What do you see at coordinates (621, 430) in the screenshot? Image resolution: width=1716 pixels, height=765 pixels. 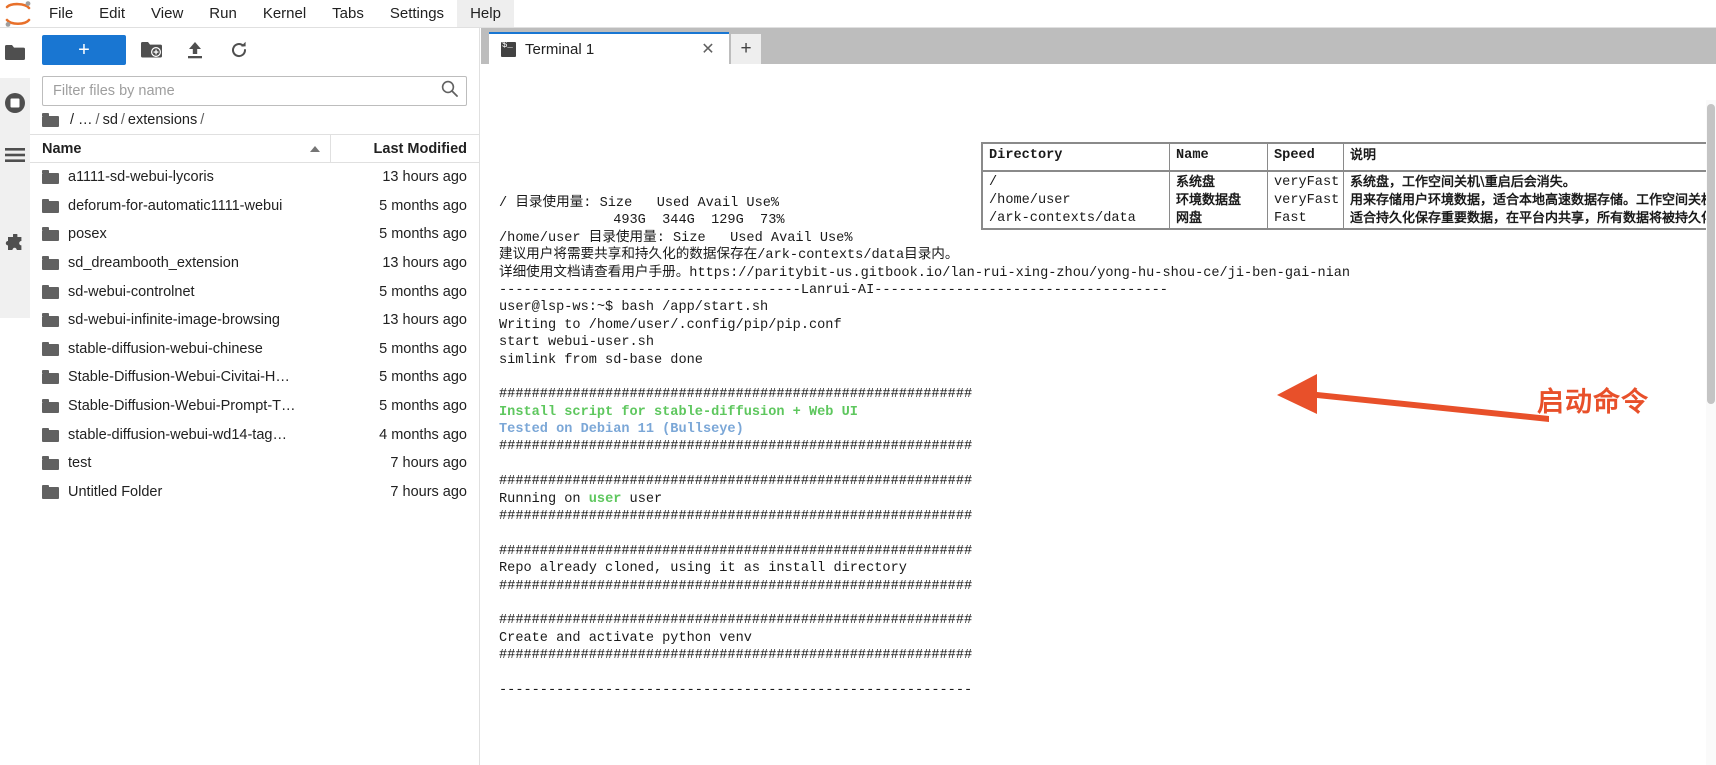 I see `terminal-line: Tested on Debian 11 (Bullseye)` at bounding box center [621, 430].